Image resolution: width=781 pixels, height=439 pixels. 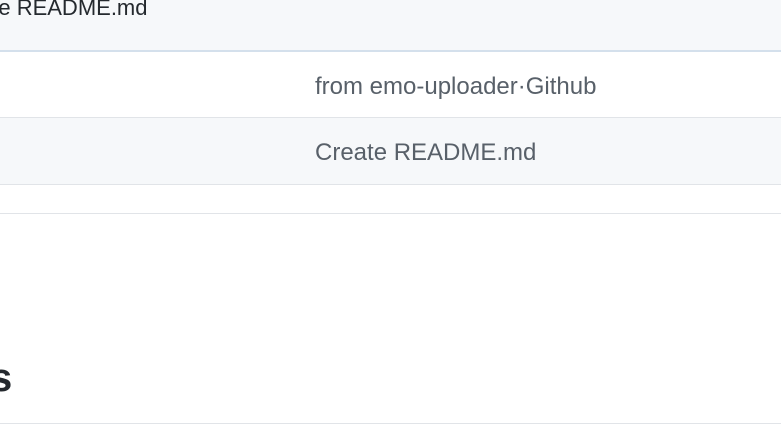 What do you see at coordinates (455, 87) in the screenshot?
I see `file-row-commit-message: from emo-uploader·Github` at bounding box center [455, 87].